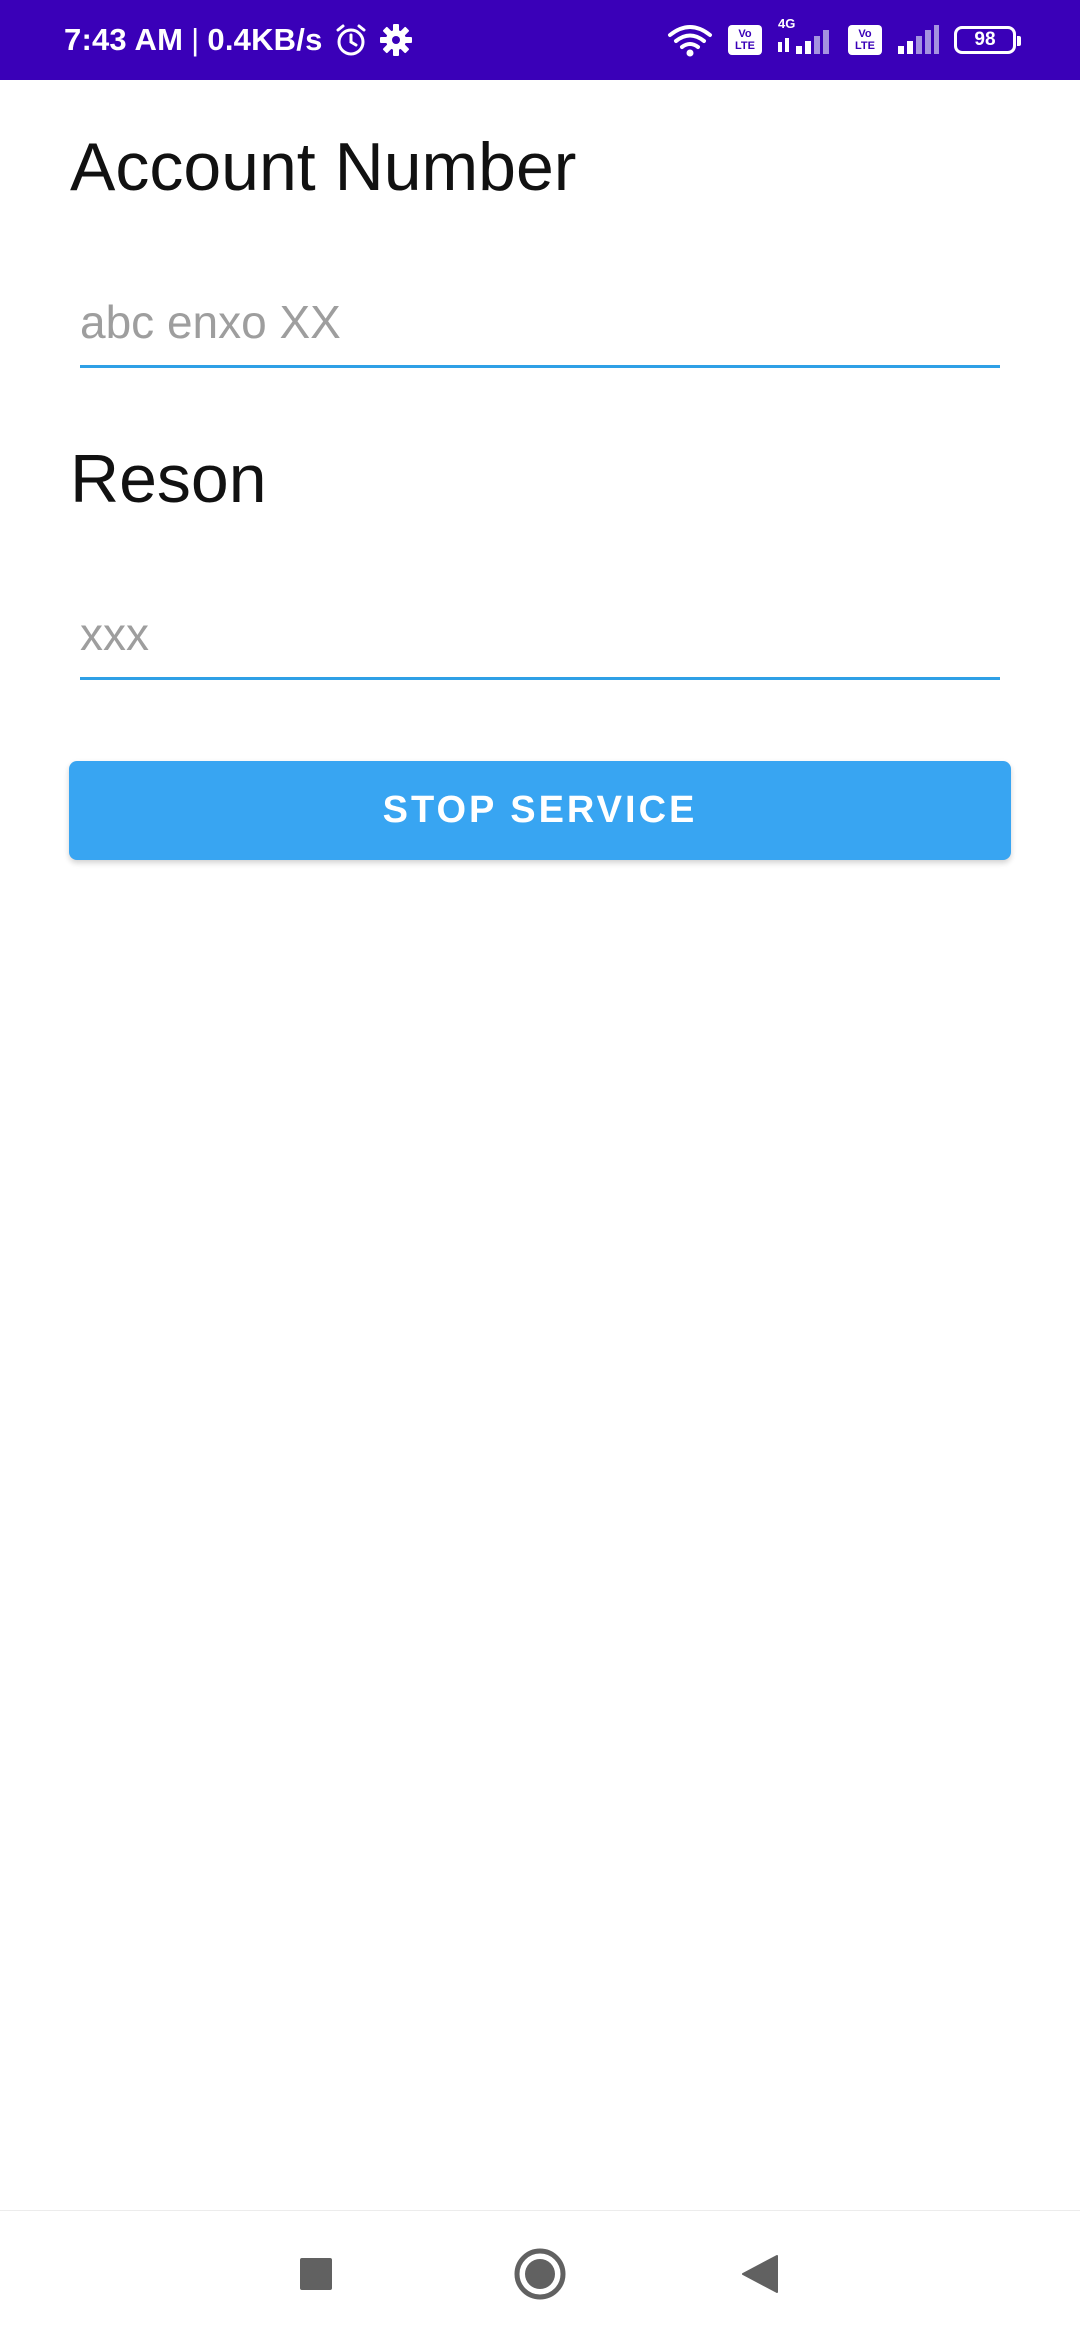 The image size is (1080, 2340). What do you see at coordinates (805, 36) in the screenshot?
I see `signal-4g-icon: 4G` at bounding box center [805, 36].